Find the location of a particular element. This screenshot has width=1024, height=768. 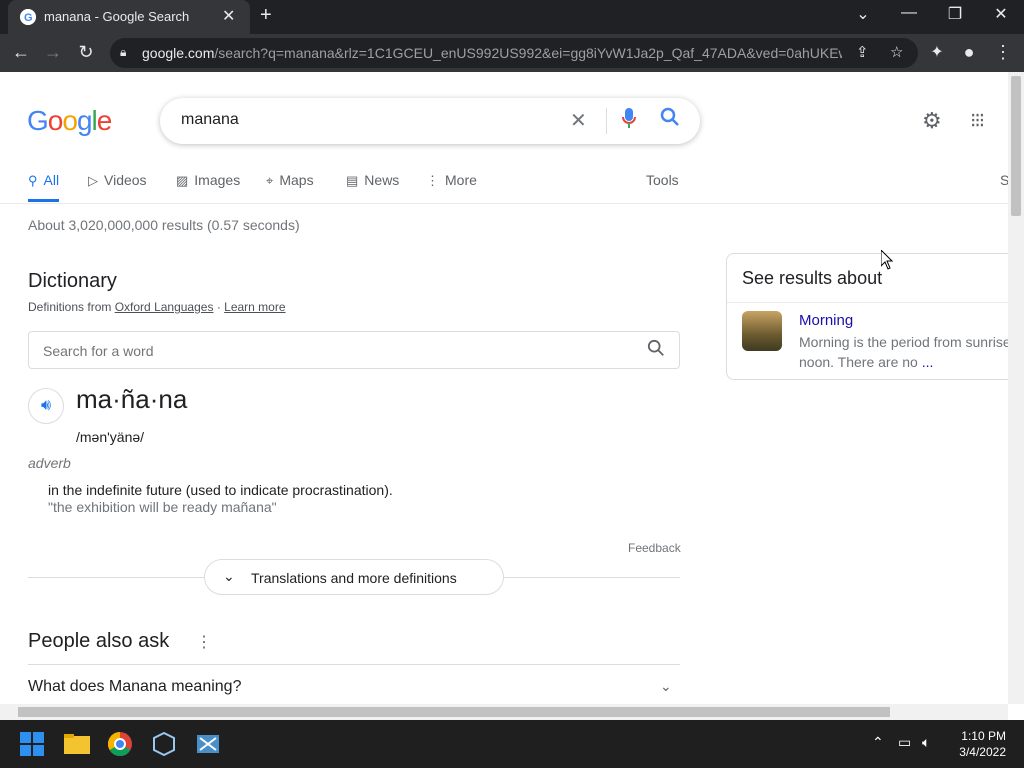

microphone-icon is located at coordinates (629, 120).